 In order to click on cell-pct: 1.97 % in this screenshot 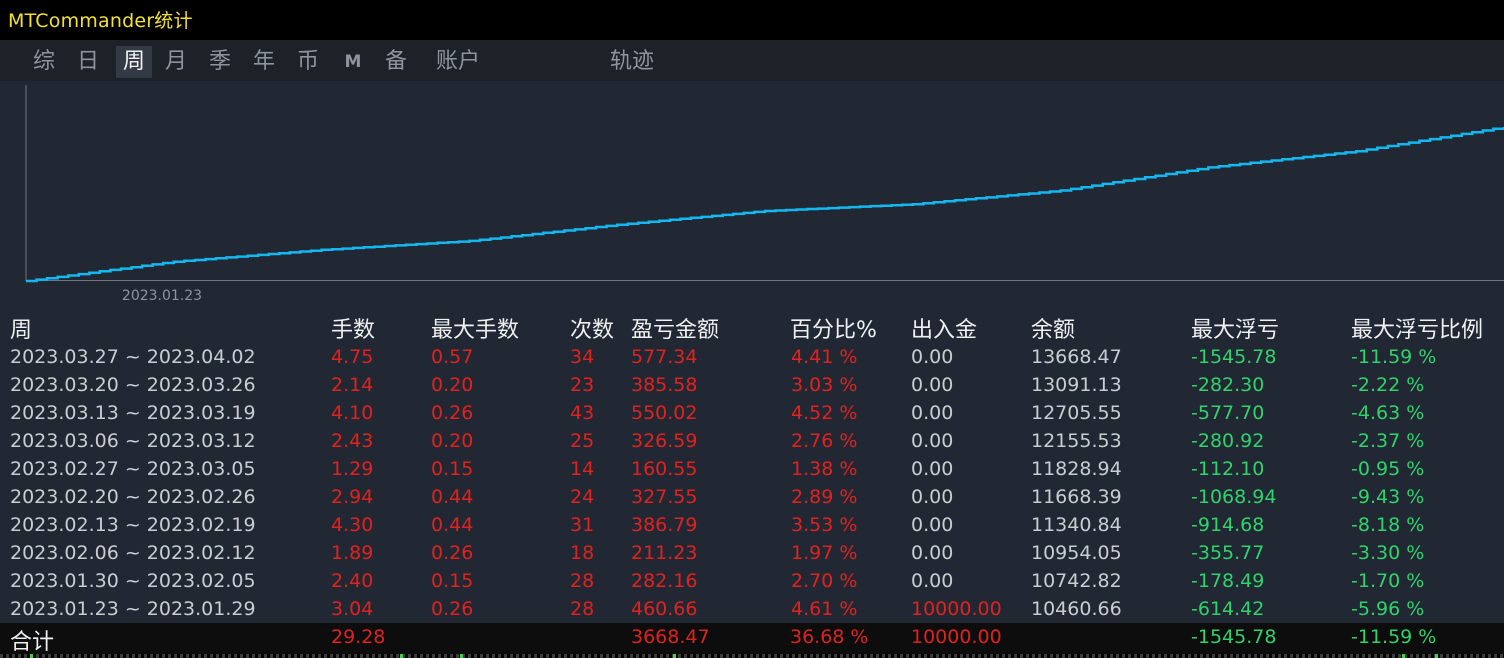, I will do `click(824, 553)`.